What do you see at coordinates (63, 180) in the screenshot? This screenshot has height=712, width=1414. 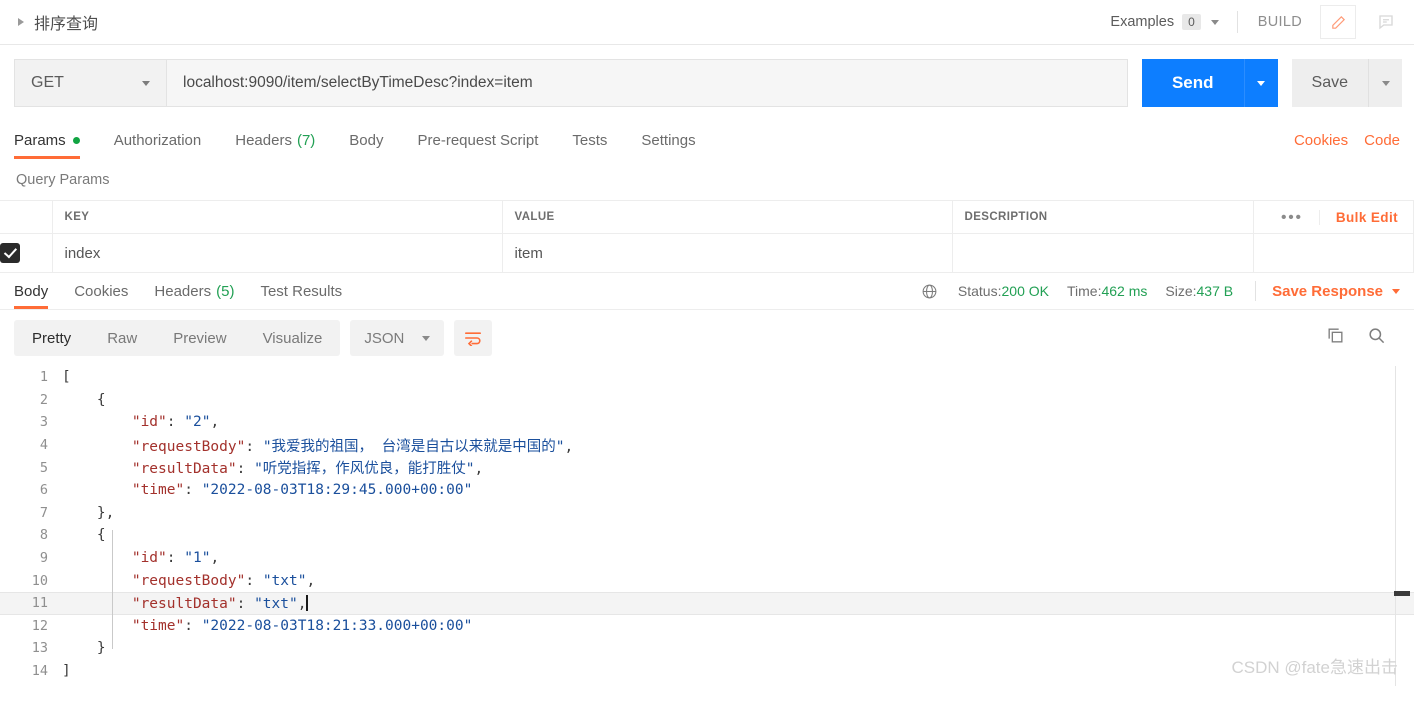 I see `query-params-title: Query Params` at bounding box center [63, 180].